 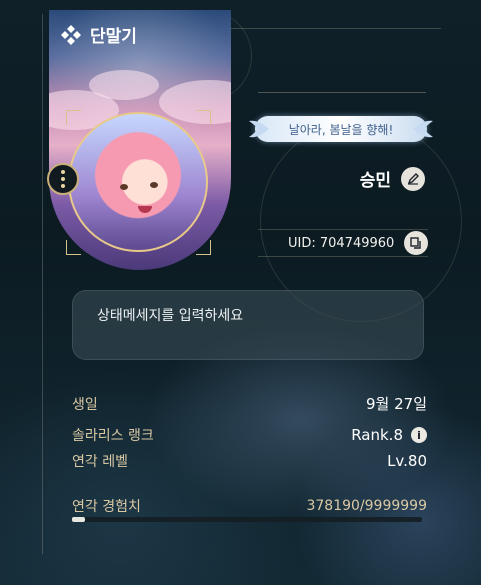 What do you see at coordinates (249, 461) in the screenshot?
I see `level-row: 연각 레벨 Lv.80` at bounding box center [249, 461].